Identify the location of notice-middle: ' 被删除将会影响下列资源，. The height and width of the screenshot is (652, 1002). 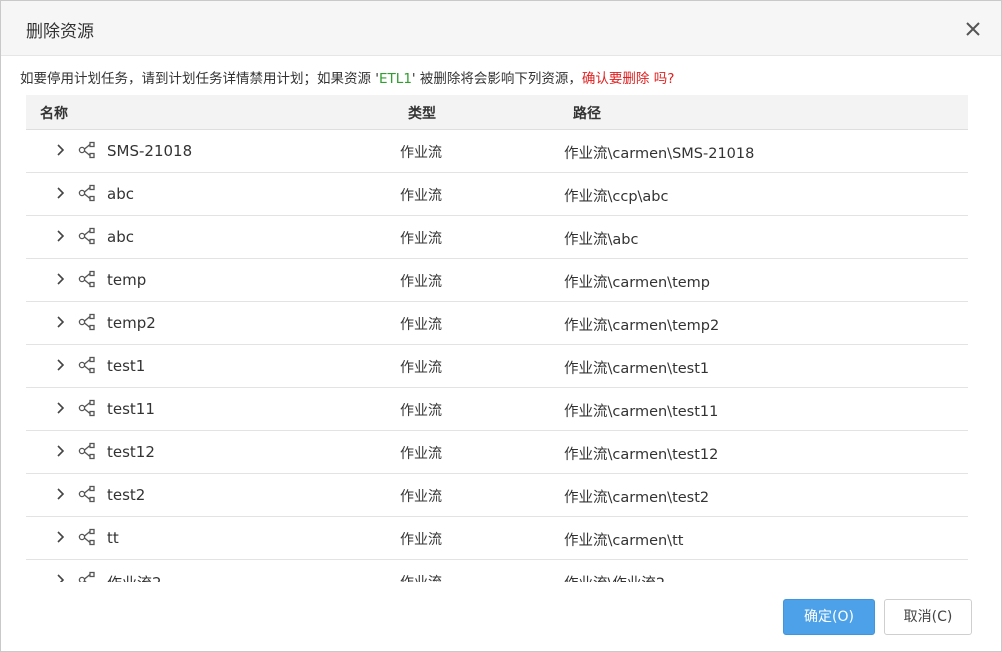
(496, 79).